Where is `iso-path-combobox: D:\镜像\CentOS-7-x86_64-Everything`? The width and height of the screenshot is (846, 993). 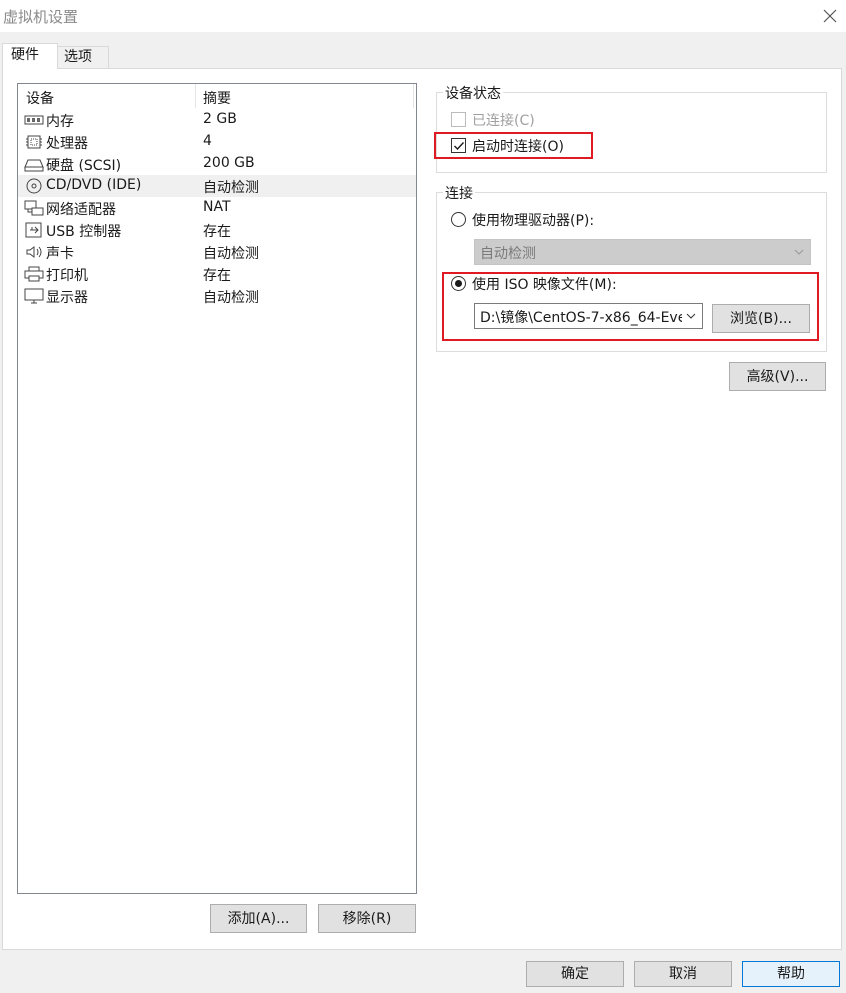
iso-path-combobox: D:\镜像\CentOS-7-x86_64-Everything is located at coordinates (588, 316).